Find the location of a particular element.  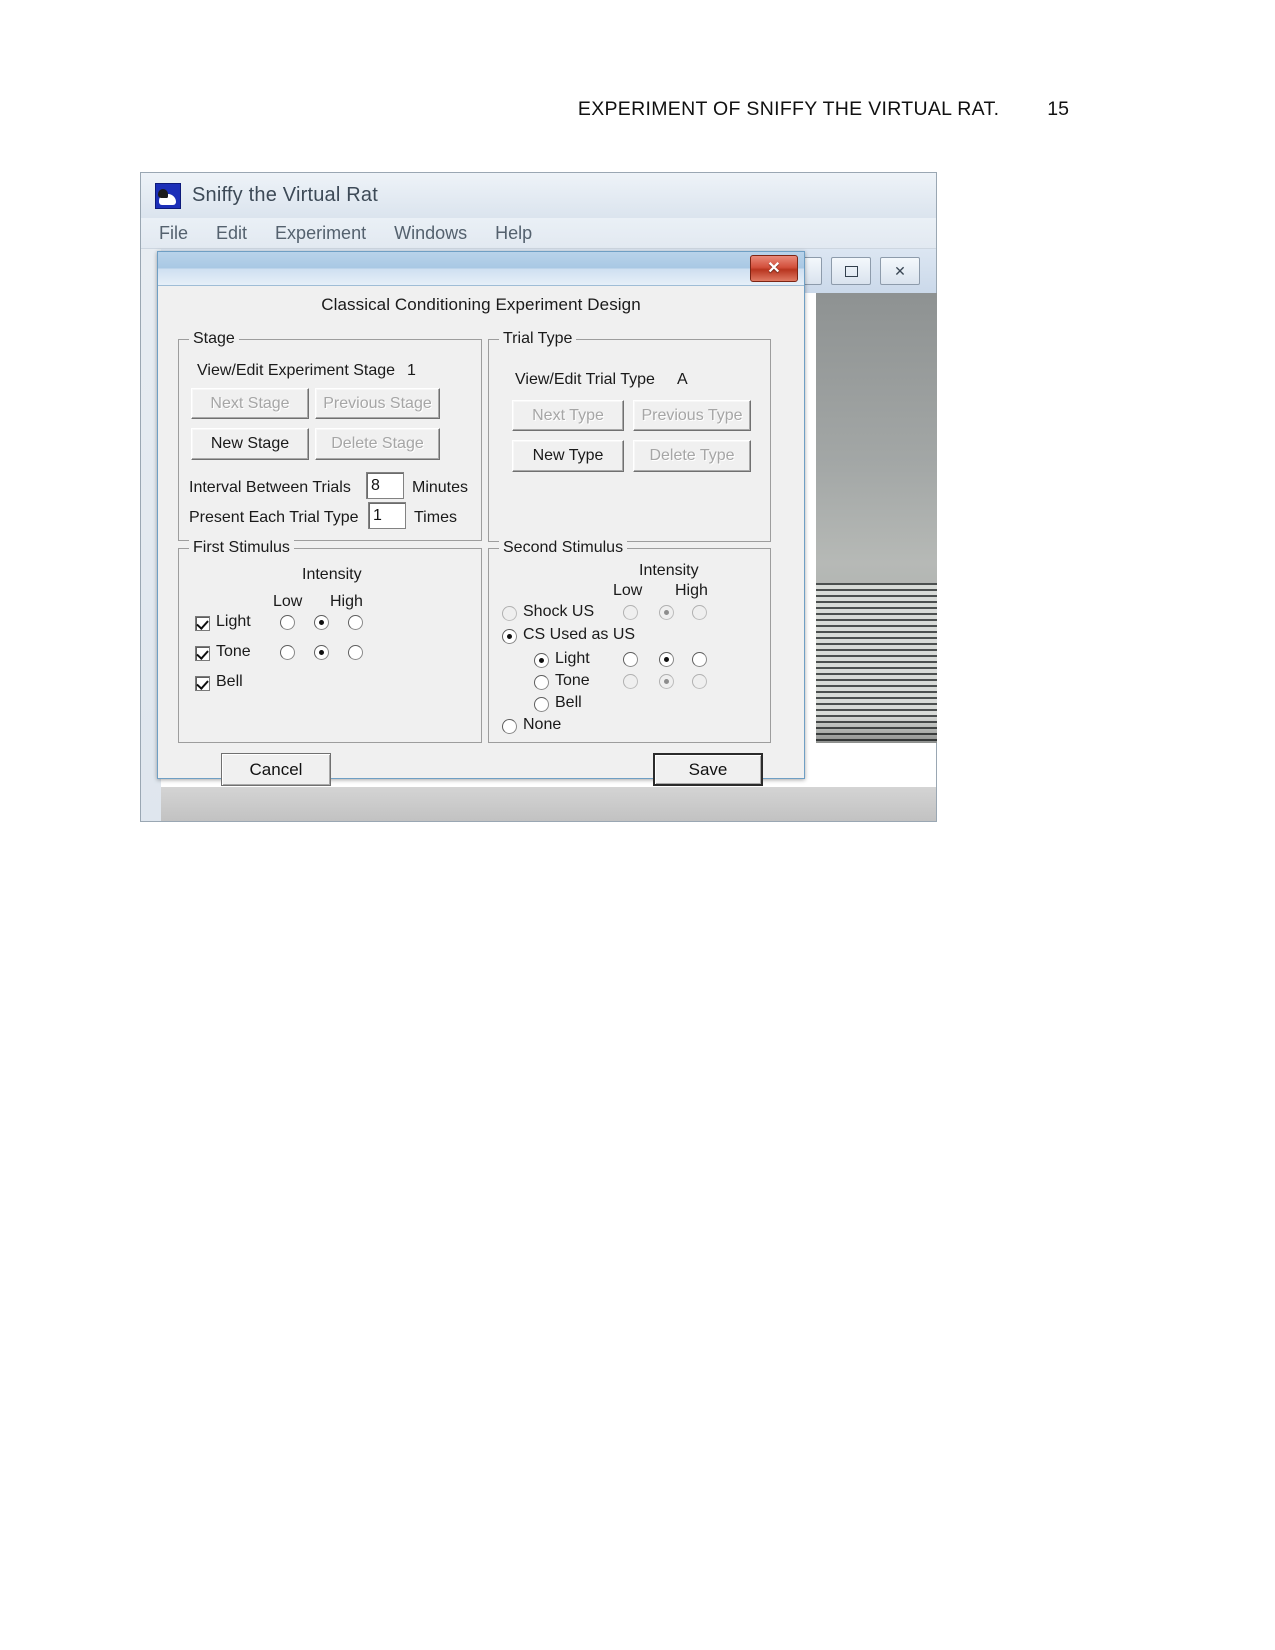

previous-type-button: Previous Type is located at coordinates (692, 415).